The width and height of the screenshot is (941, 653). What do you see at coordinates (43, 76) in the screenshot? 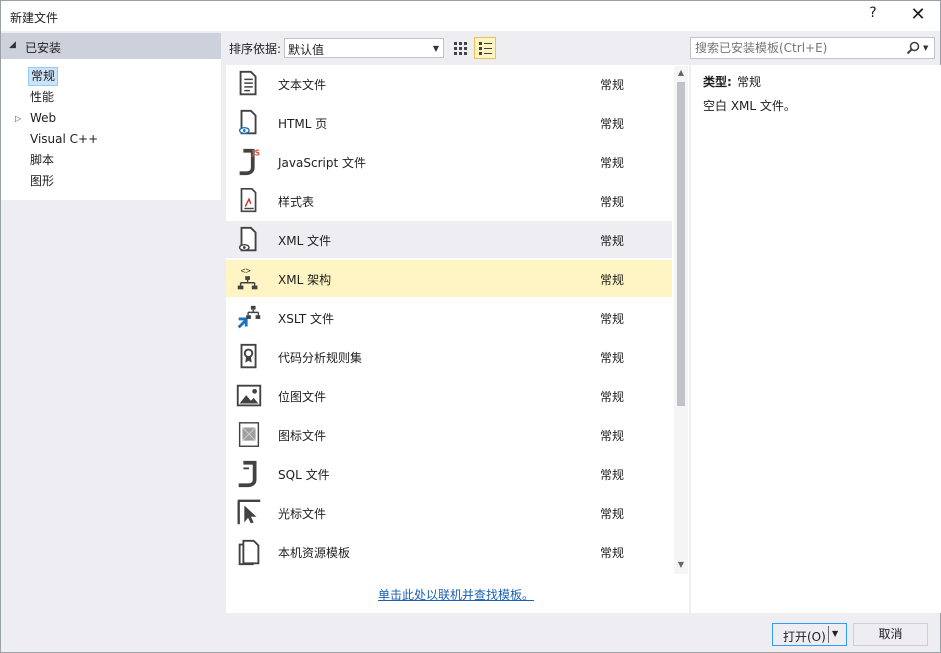
I see `tree-item: 常规` at bounding box center [43, 76].